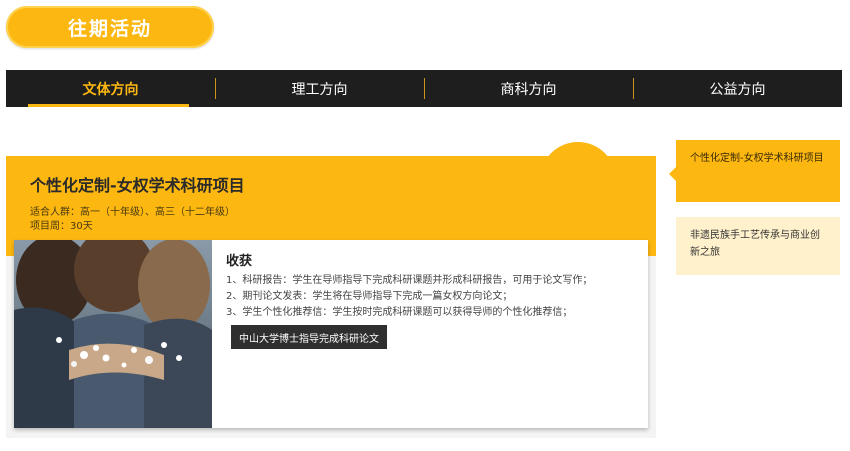 This screenshot has width=850, height=451. What do you see at coordinates (239, 261) in the screenshot?
I see `gains-heading: 收获` at bounding box center [239, 261].